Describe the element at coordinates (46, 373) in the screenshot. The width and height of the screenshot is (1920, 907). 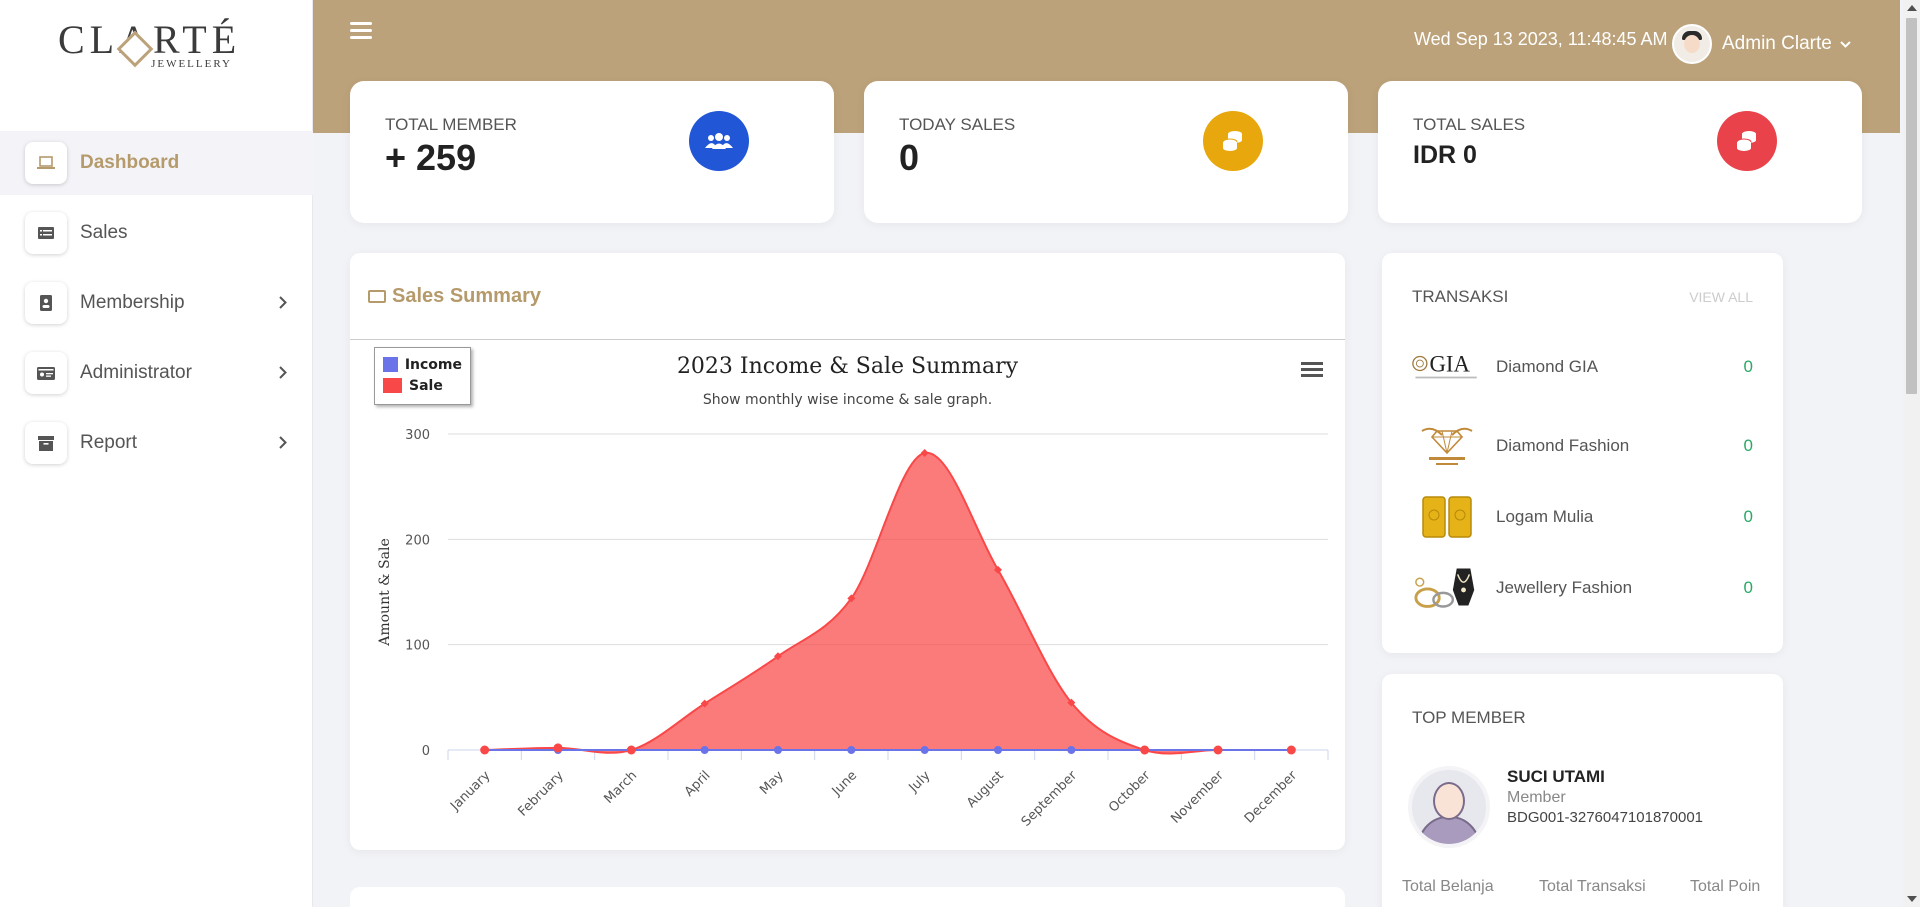
I see `id-card-icon` at that location.